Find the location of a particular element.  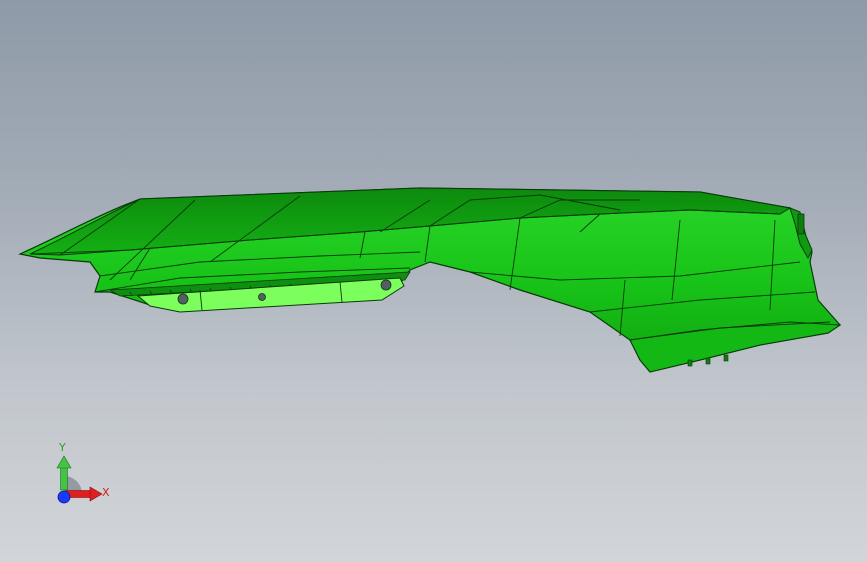

axis-triad: Y X is located at coordinates (83, 475).